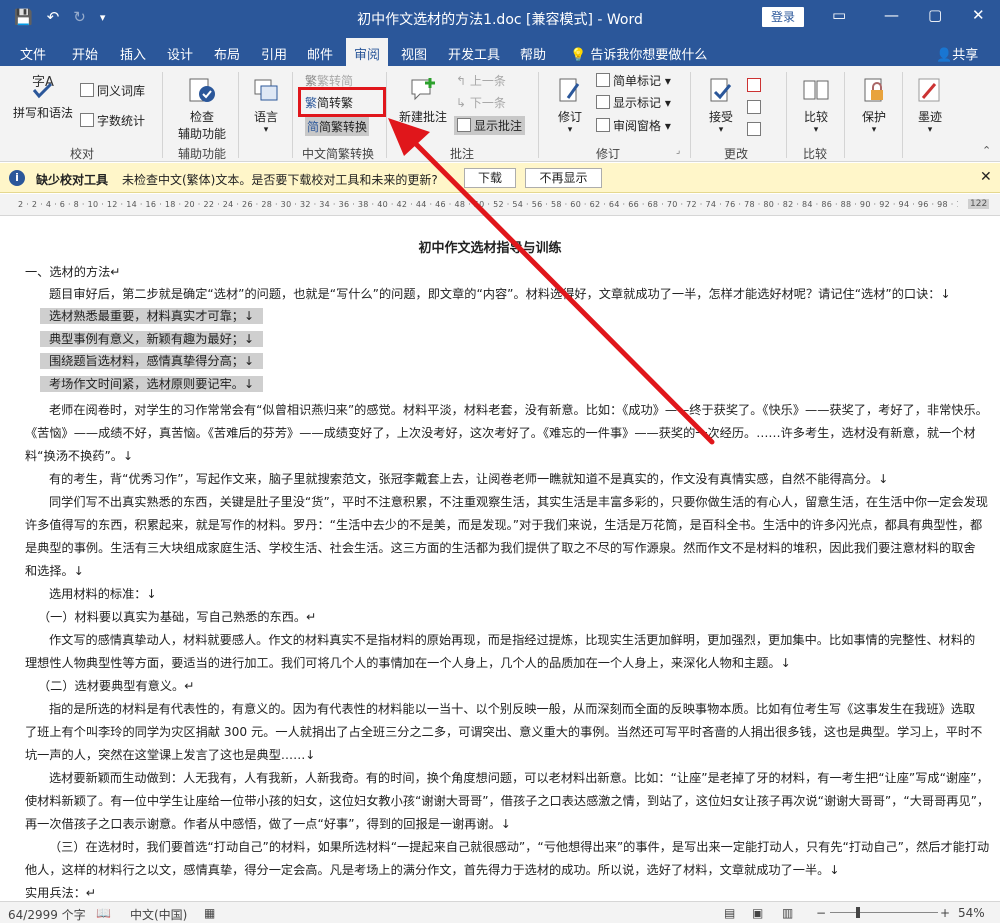 The image size is (1000, 923). What do you see at coordinates (979, 204) in the screenshot?
I see `ruler-end-label: 122` at bounding box center [979, 204].